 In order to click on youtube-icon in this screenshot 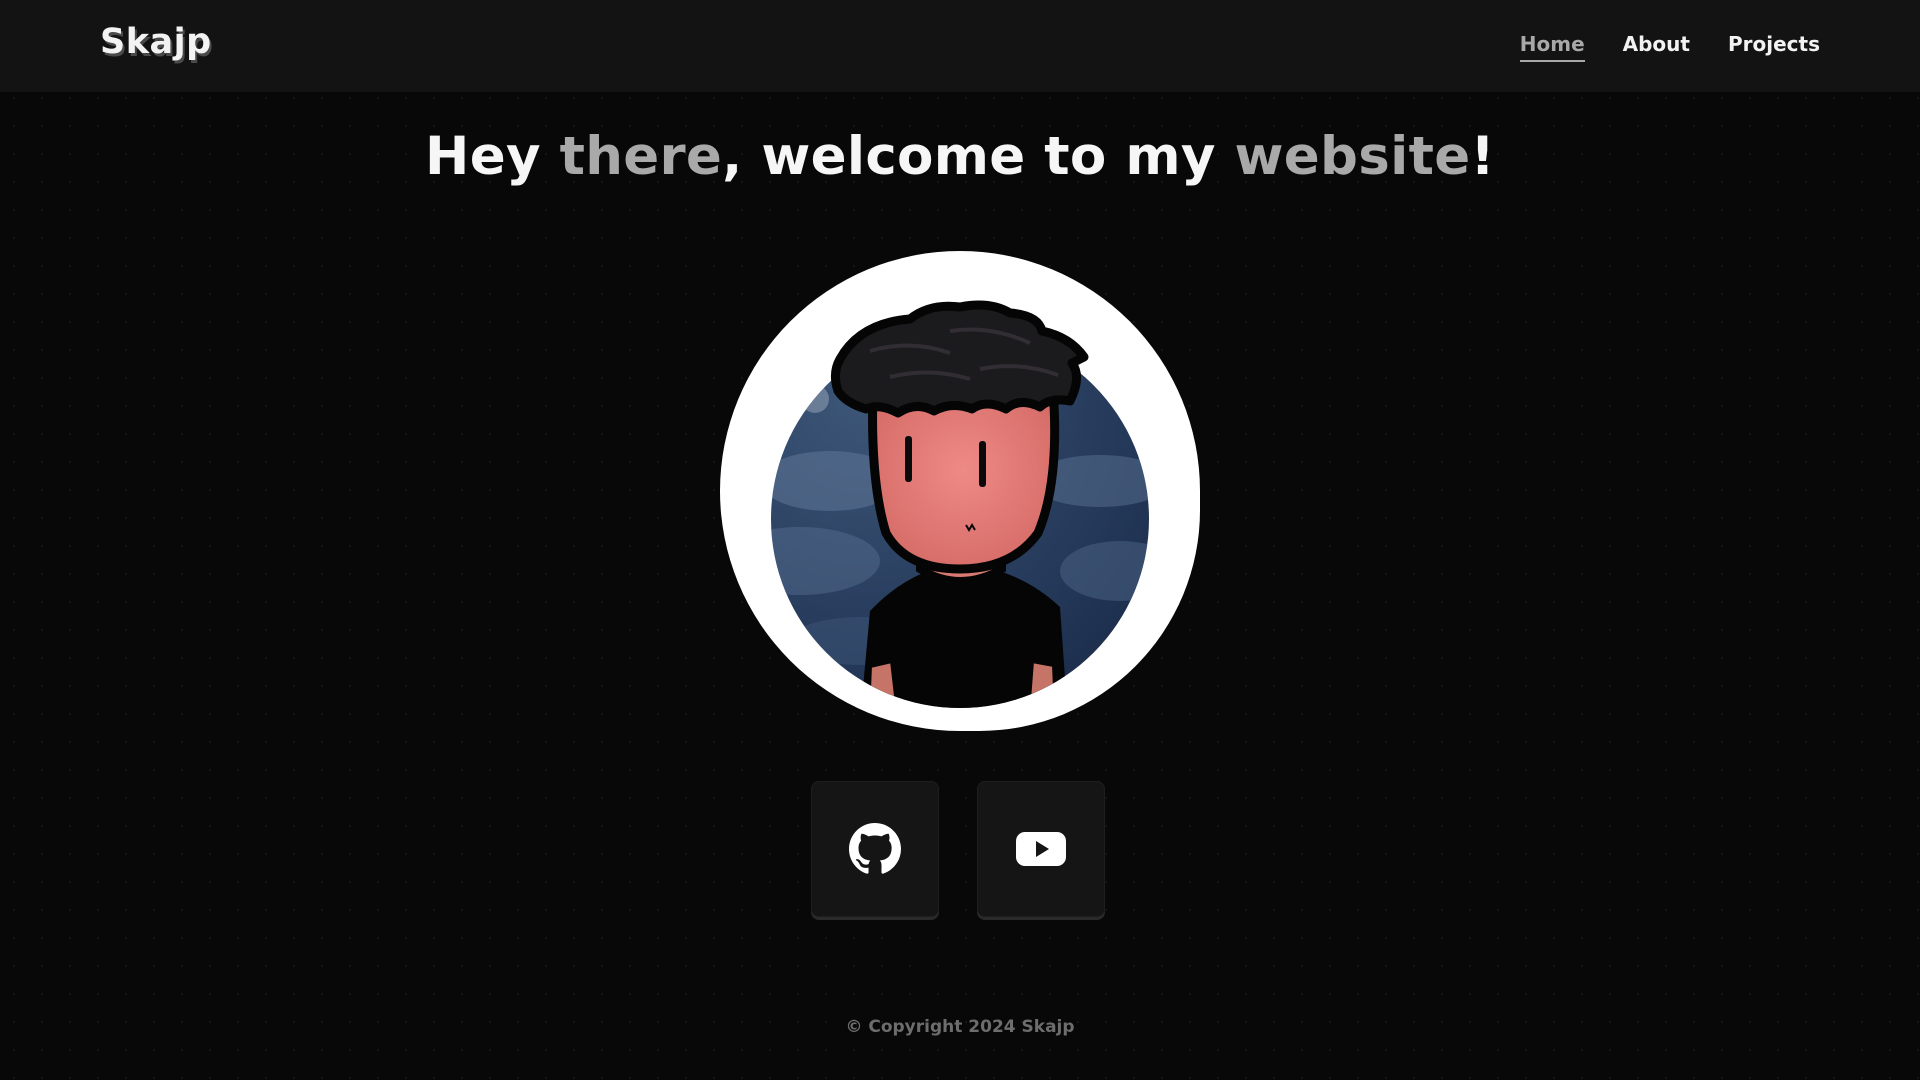, I will do `click(1041, 849)`.